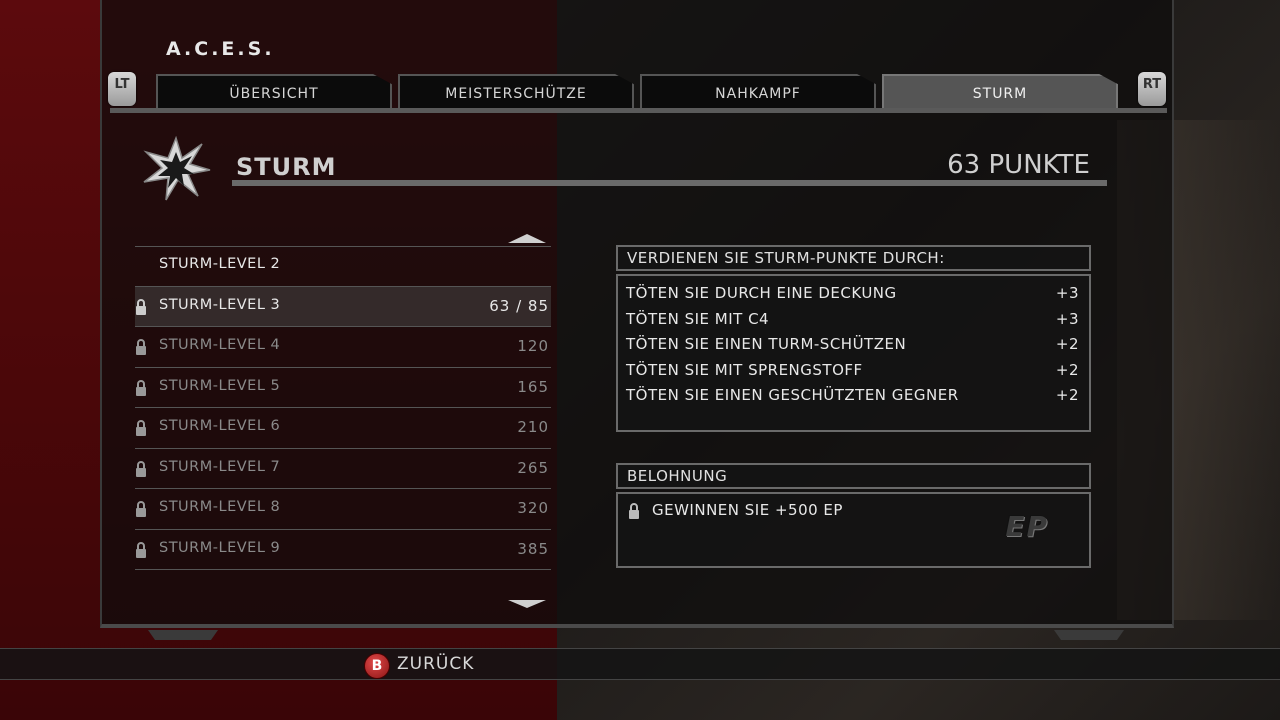 The width and height of the screenshot is (1280, 720). I want to click on level-label: STURM-LEVEL 9, so click(220, 547).